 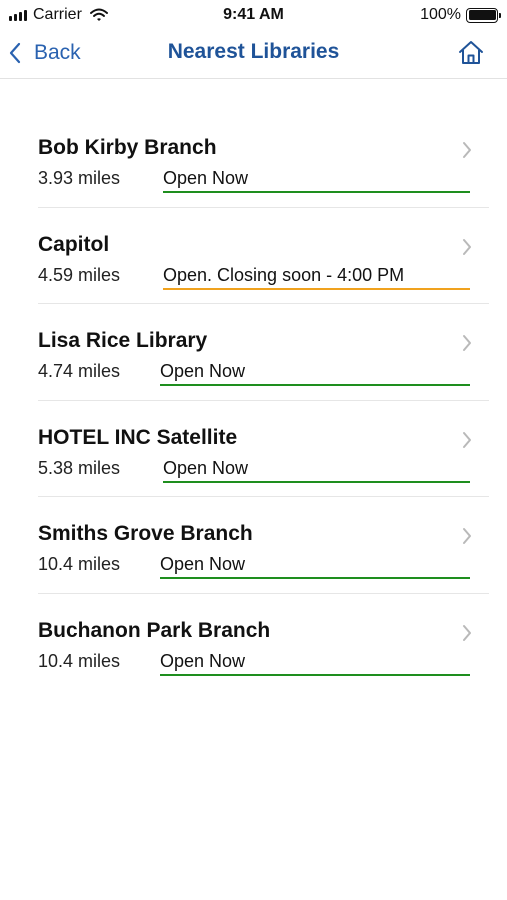 What do you see at coordinates (263, 352) in the screenshot?
I see `library-item: Lisa Rice Library 4.74 miles Open Now` at bounding box center [263, 352].